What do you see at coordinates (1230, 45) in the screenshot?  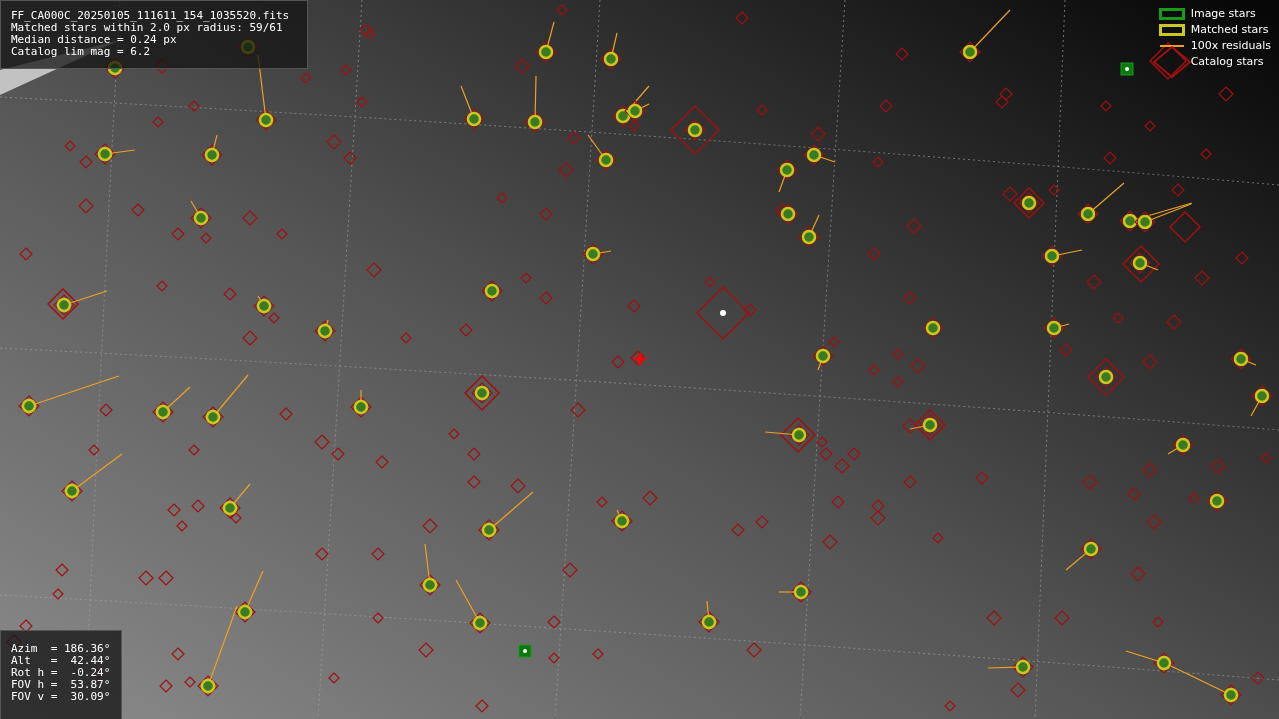 I see `legend-label: 100x residuals` at bounding box center [1230, 45].